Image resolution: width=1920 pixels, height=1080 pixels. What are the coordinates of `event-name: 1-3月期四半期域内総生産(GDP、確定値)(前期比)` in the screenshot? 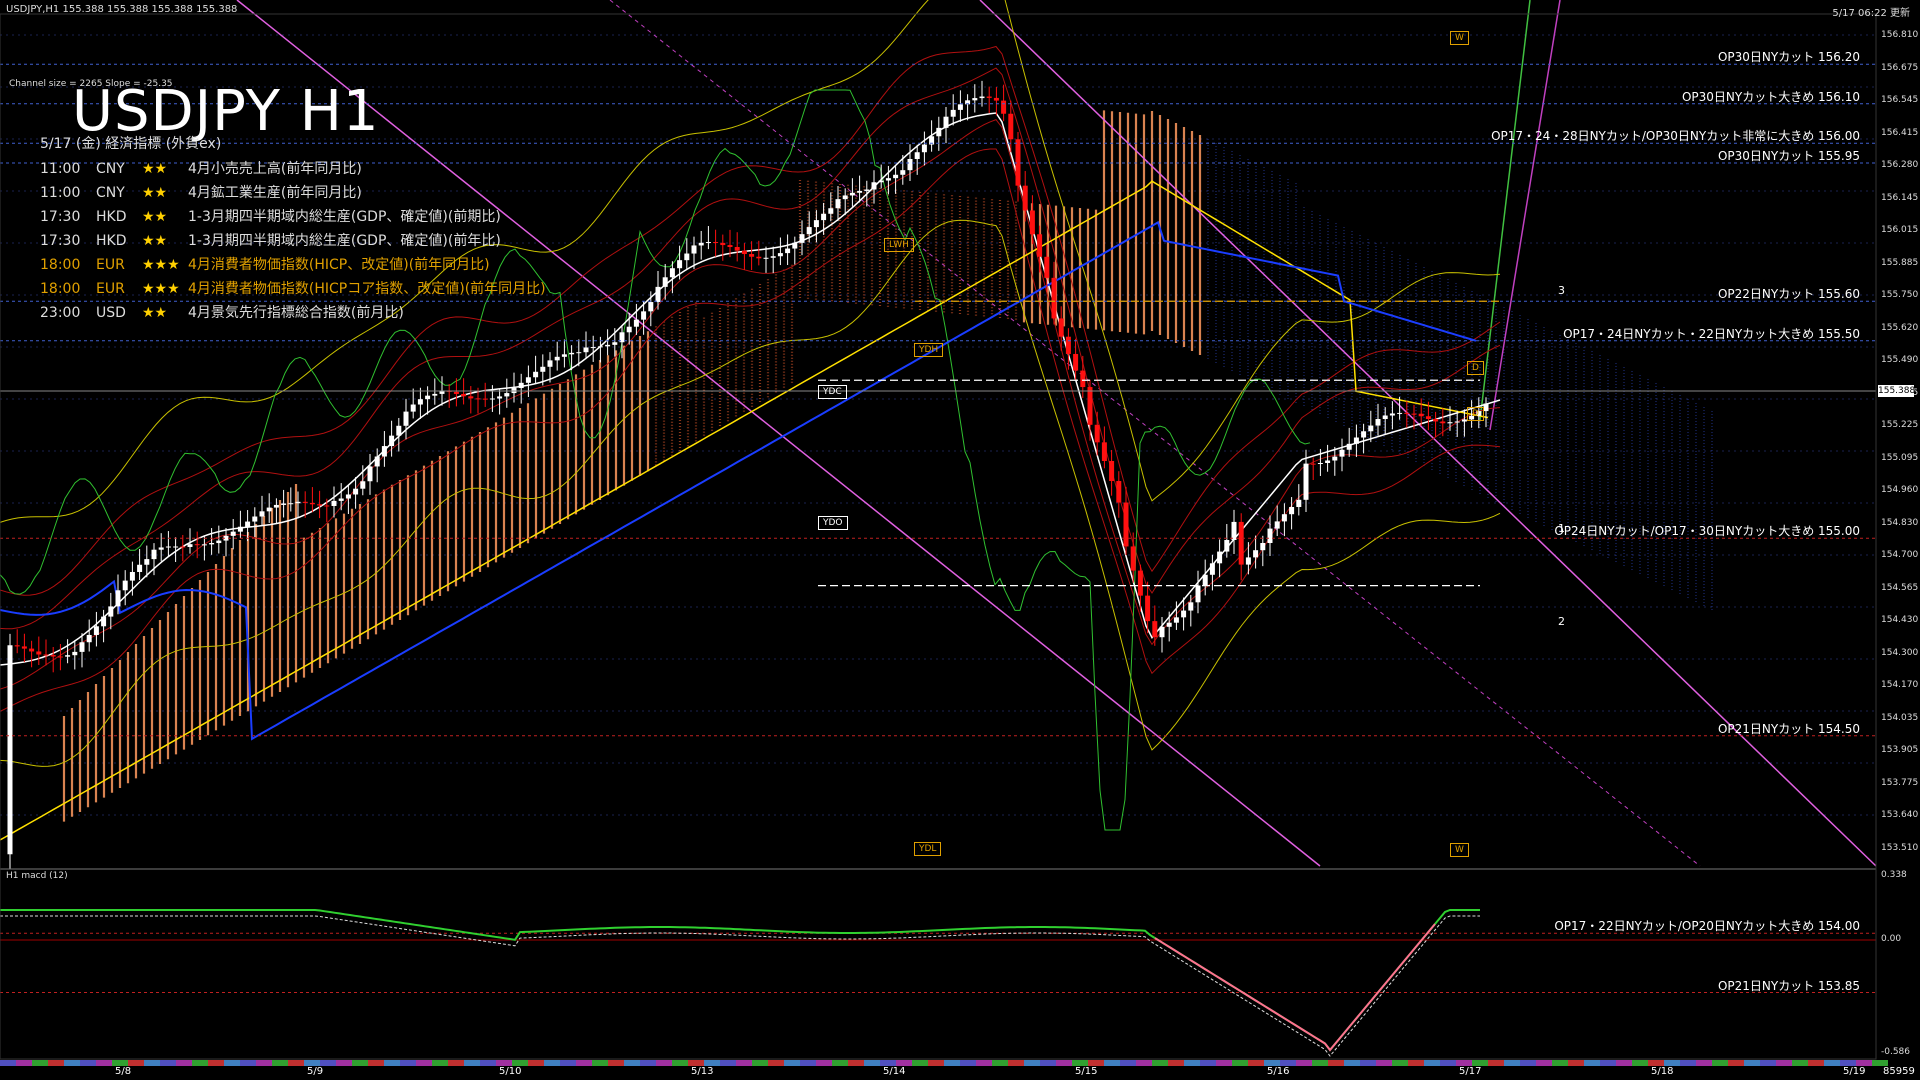 It's located at (344, 217).